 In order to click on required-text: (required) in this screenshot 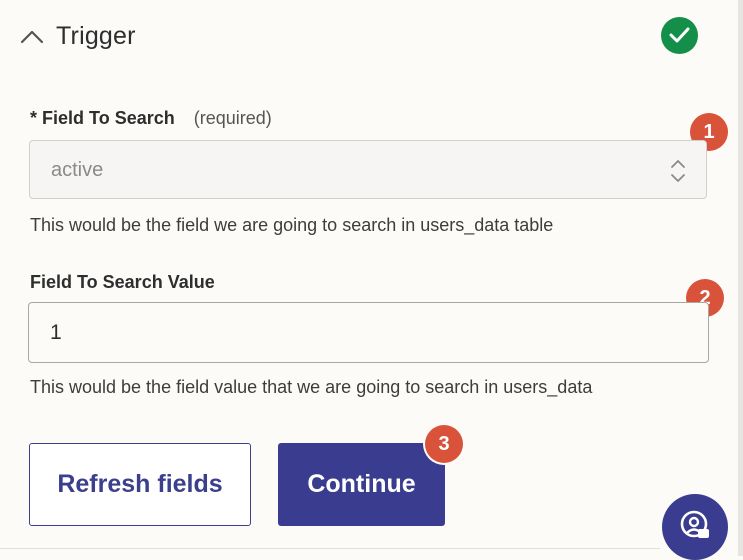, I will do `click(232, 118)`.